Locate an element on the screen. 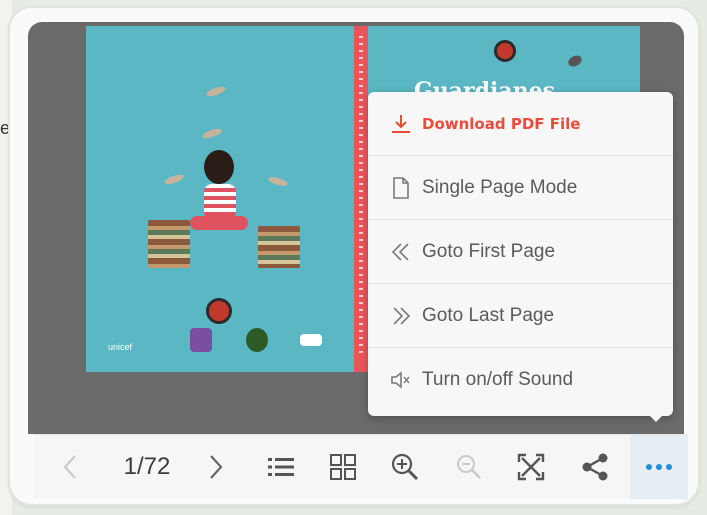 This screenshot has width=707, height=515. zoom-out-button is located at coordinates (469, 467).